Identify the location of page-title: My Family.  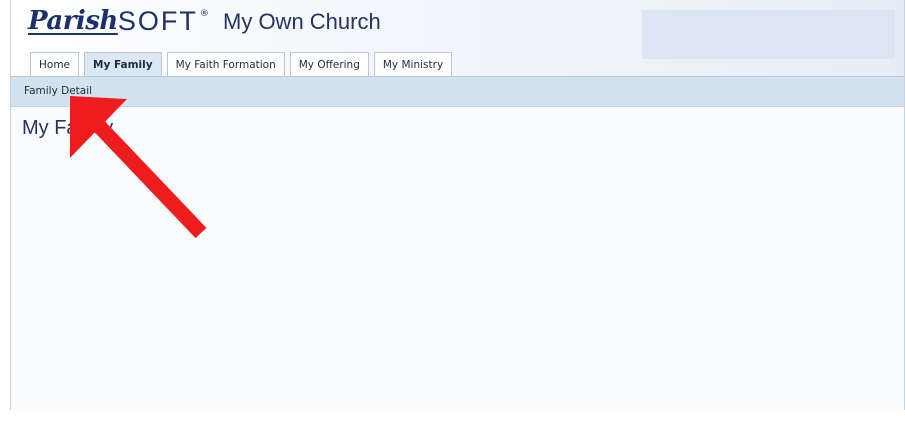
(68, 128).